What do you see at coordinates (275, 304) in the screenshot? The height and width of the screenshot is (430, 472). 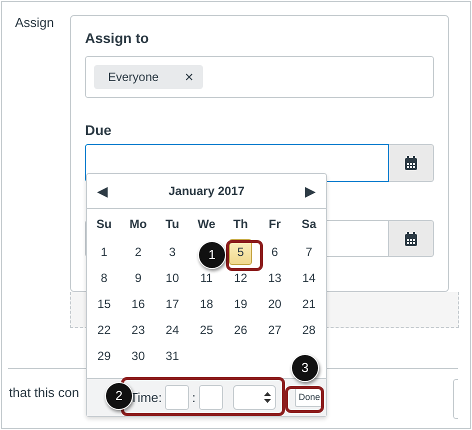 I see `calendar-day: 20` at bounding box center [275, 304].